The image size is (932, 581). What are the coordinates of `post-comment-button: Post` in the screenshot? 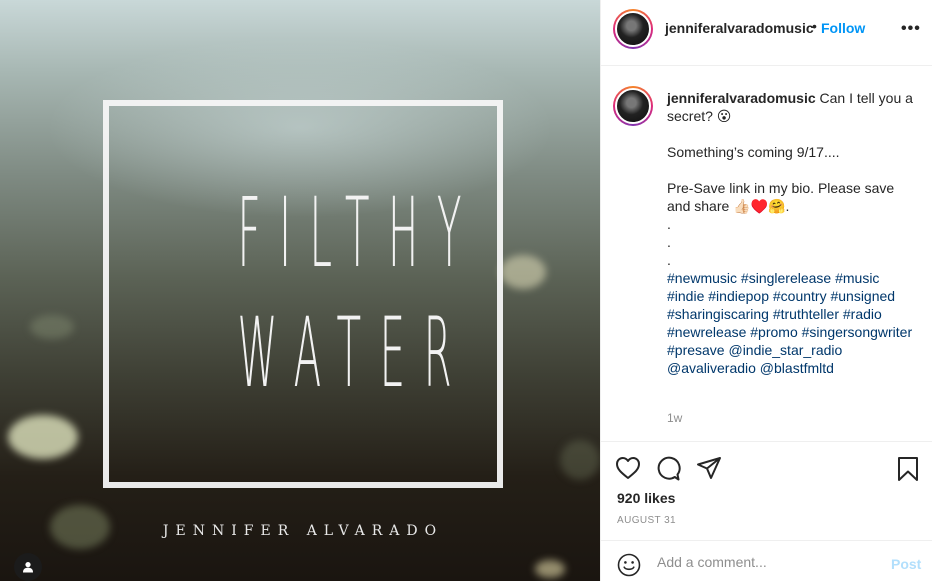 It's located at (906, 564).